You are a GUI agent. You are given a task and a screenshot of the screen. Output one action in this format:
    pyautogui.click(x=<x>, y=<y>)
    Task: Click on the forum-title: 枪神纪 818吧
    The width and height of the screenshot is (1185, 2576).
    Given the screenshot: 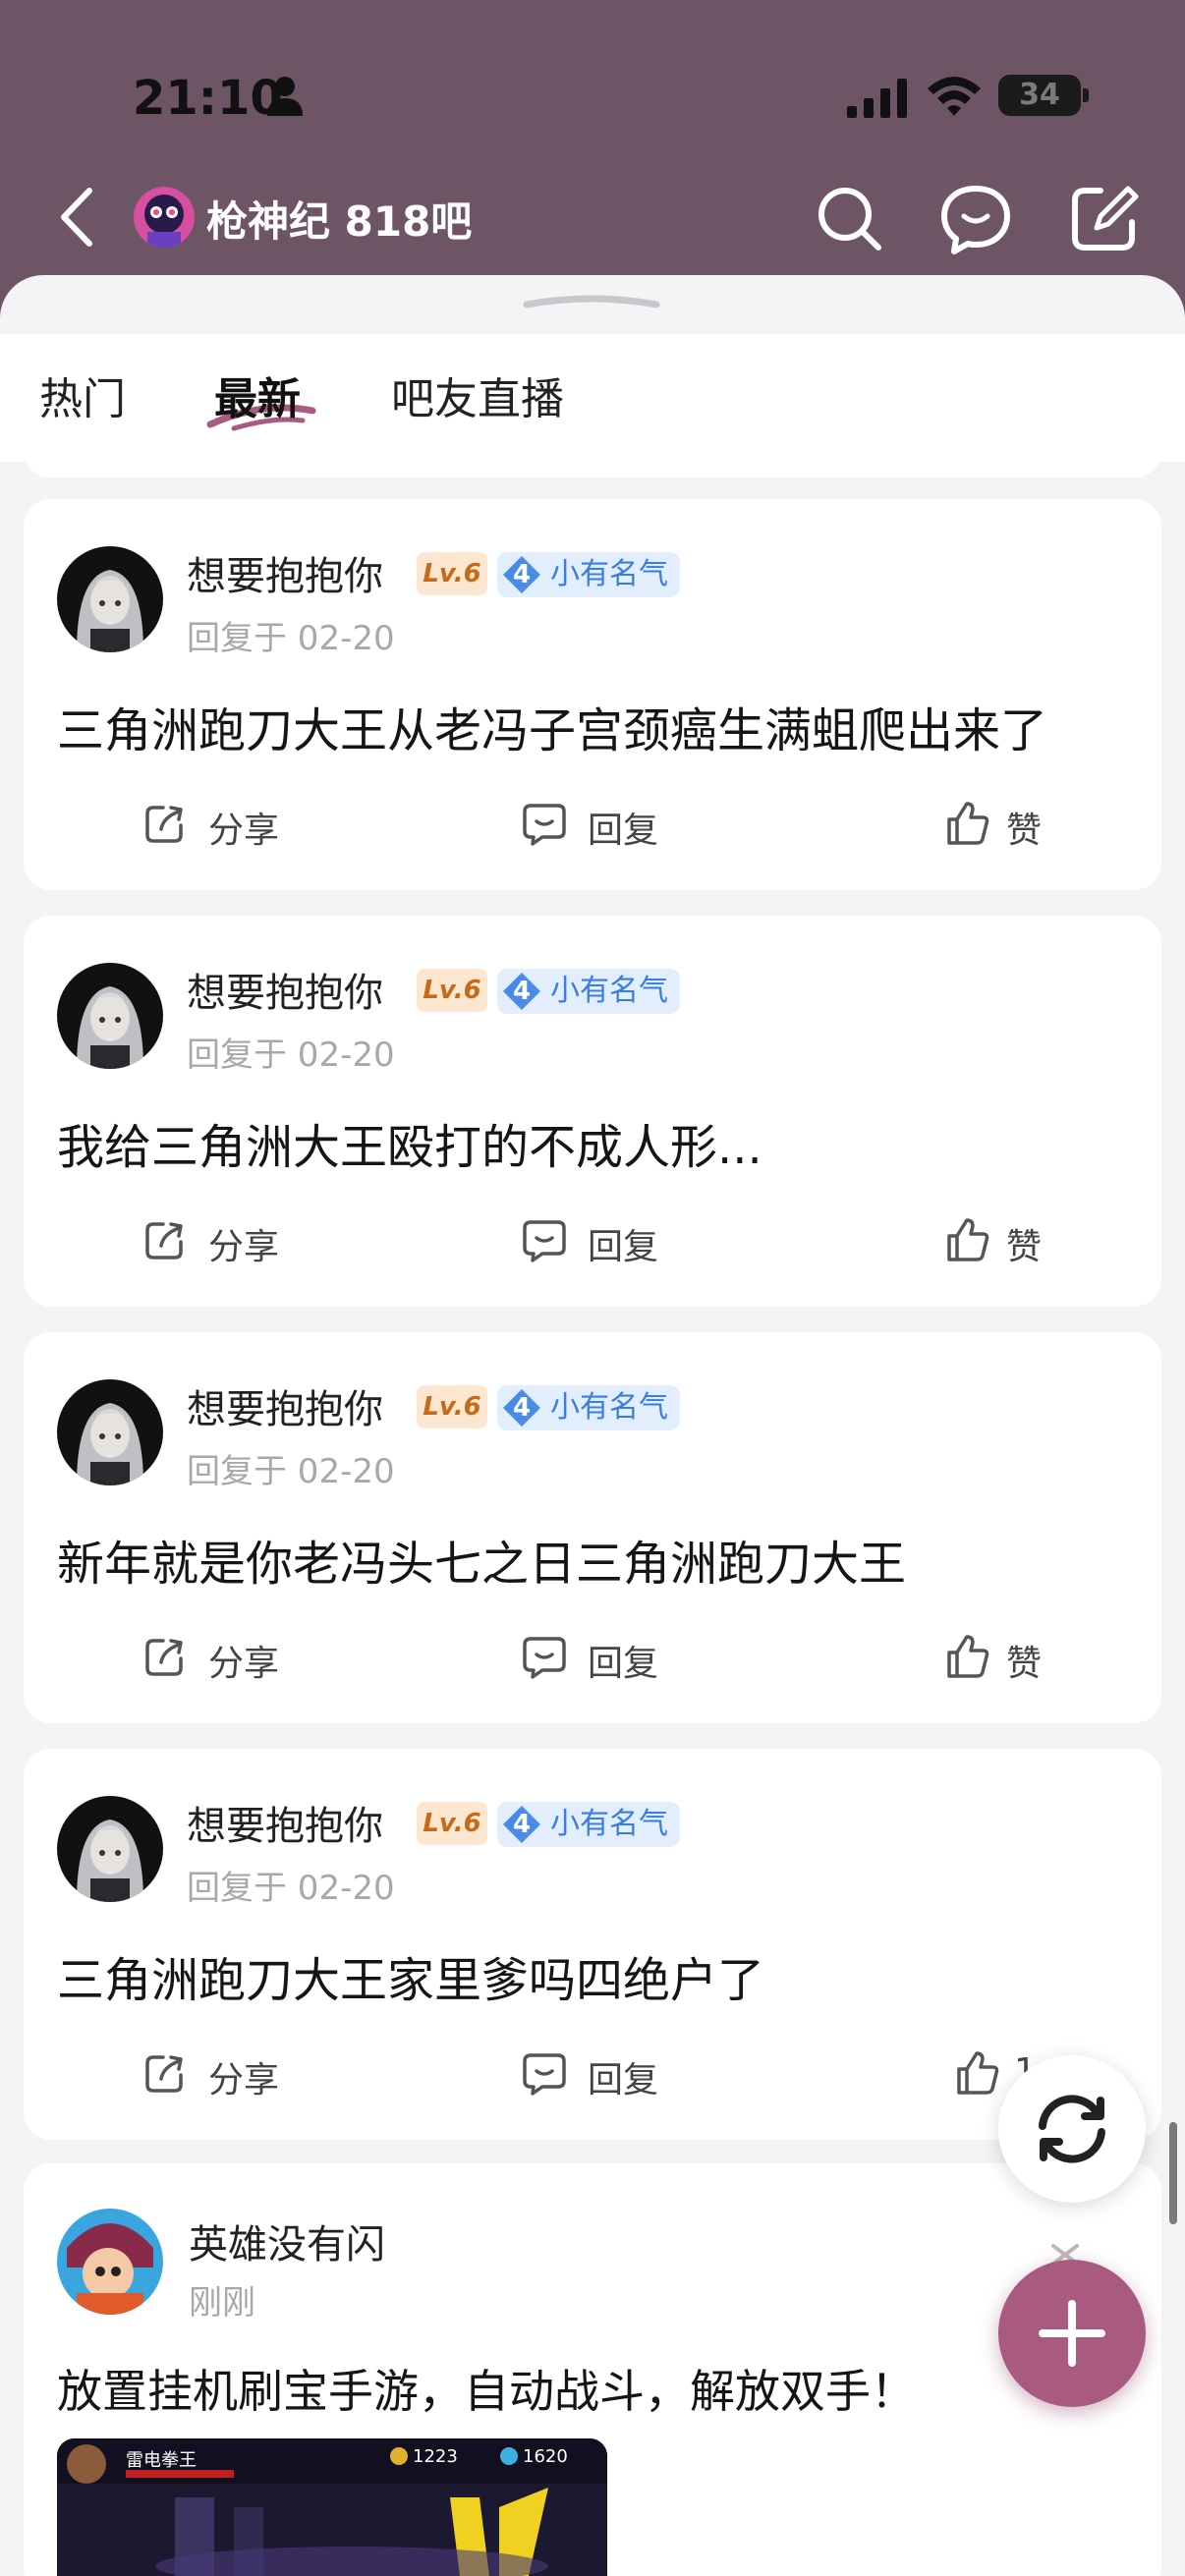 What is the action you would take?
    pyautogui.click(x=339, y=219)
    